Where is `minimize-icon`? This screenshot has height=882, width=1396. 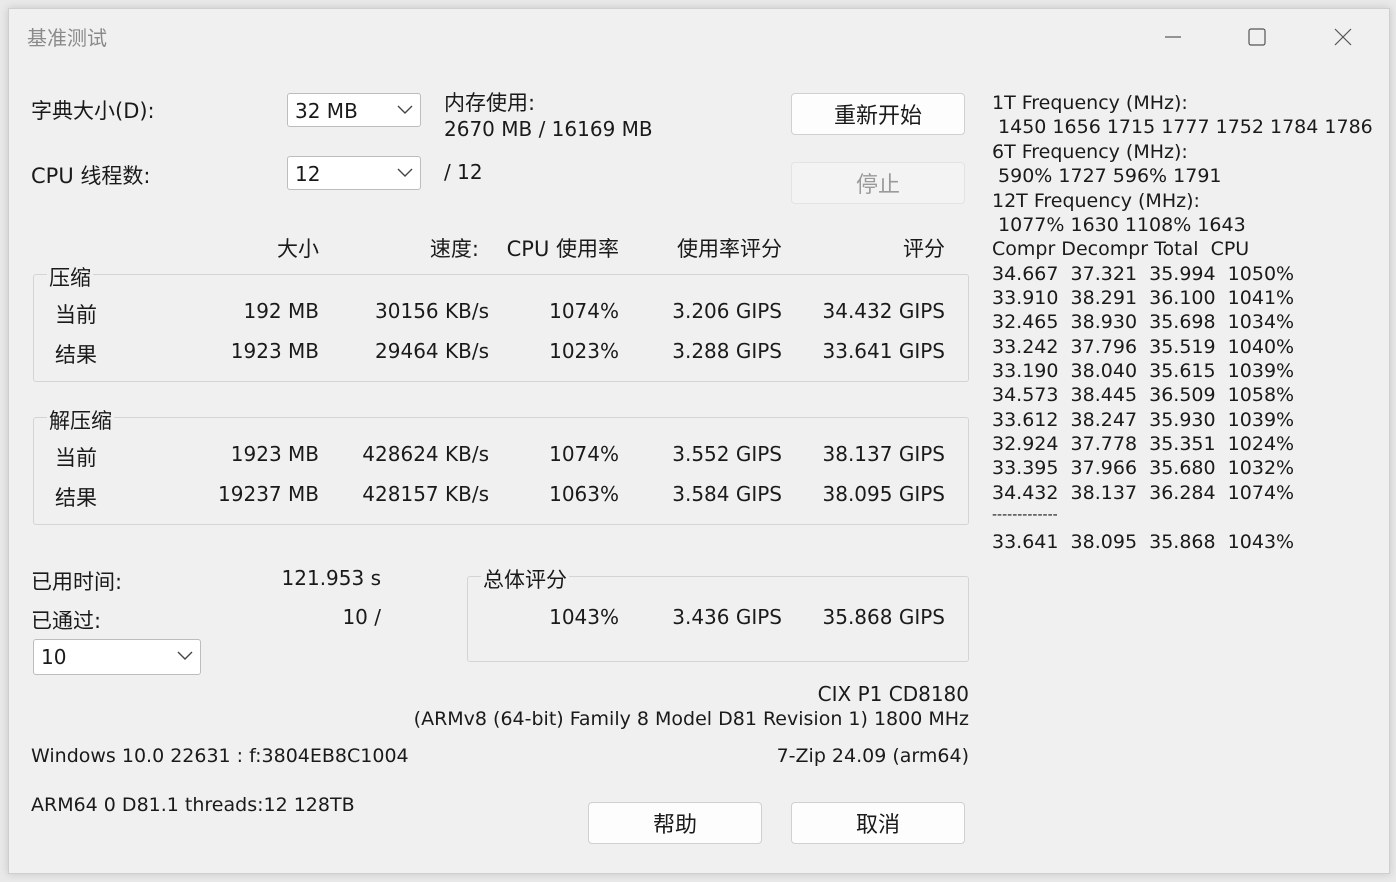 minimize-icon is located at coordinates (1173, 37).